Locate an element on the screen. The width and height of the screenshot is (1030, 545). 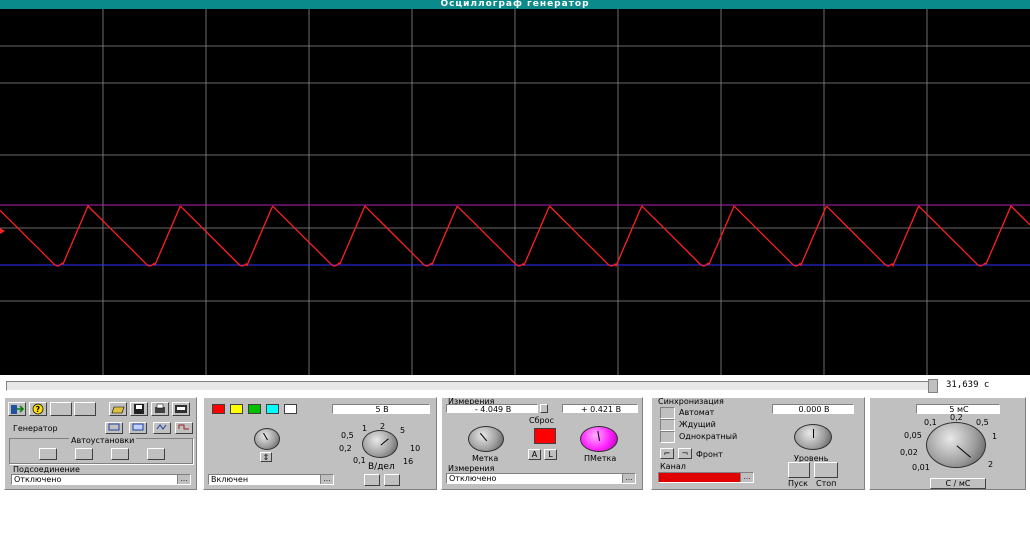
marker-button is located at coordinates (544, 408).